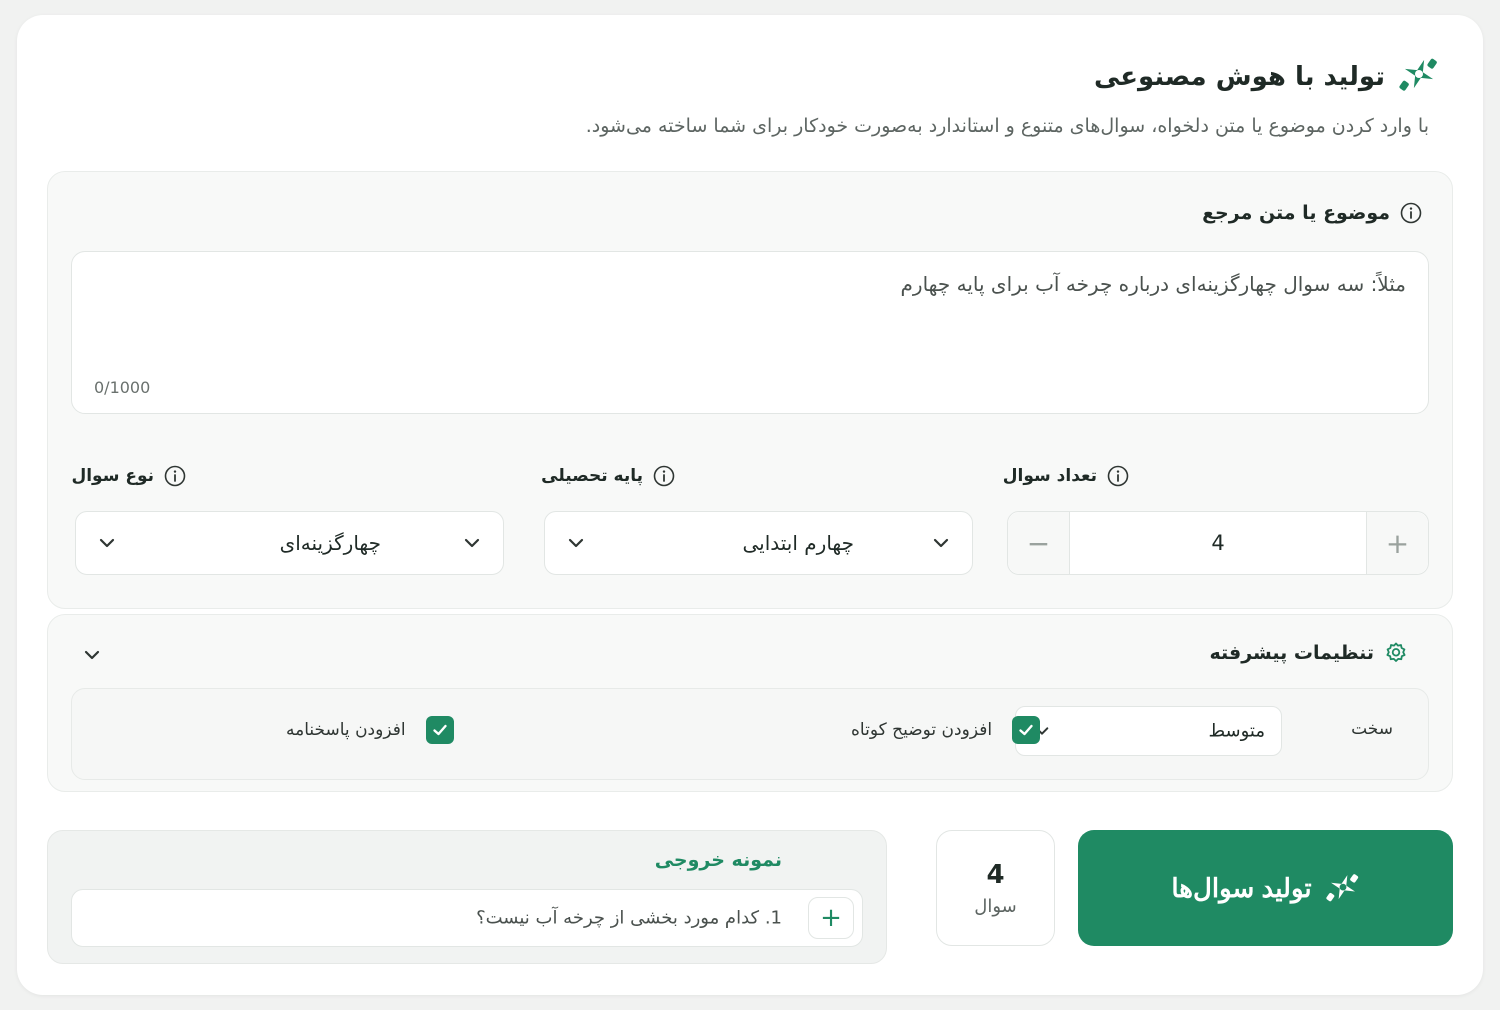  I want to click on question-count-label: تعداد سوال, so click(1049, 476).